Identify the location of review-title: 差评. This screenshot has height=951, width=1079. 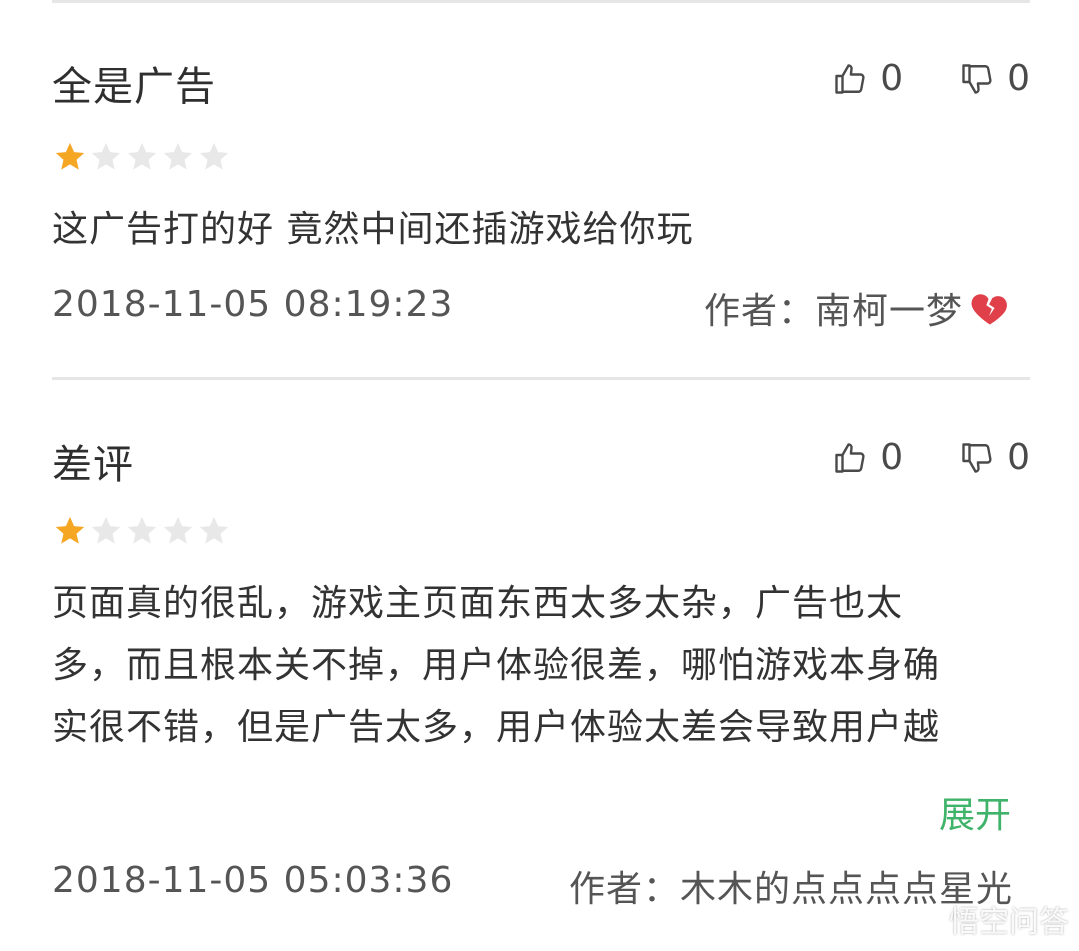
(93, 465).